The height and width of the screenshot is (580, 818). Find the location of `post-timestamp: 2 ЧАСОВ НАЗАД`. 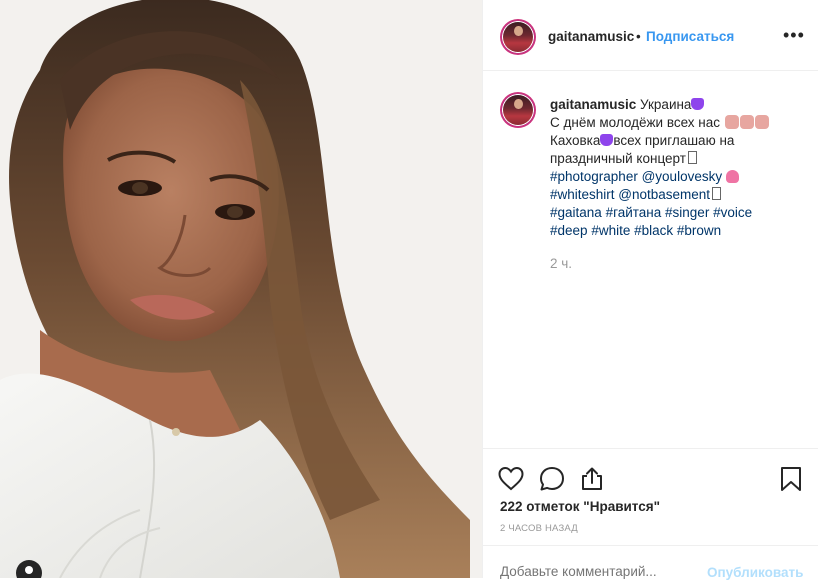

post-timestamp: 2 ЧАСОВ НАЗАД is located at coordinates (539, 528).